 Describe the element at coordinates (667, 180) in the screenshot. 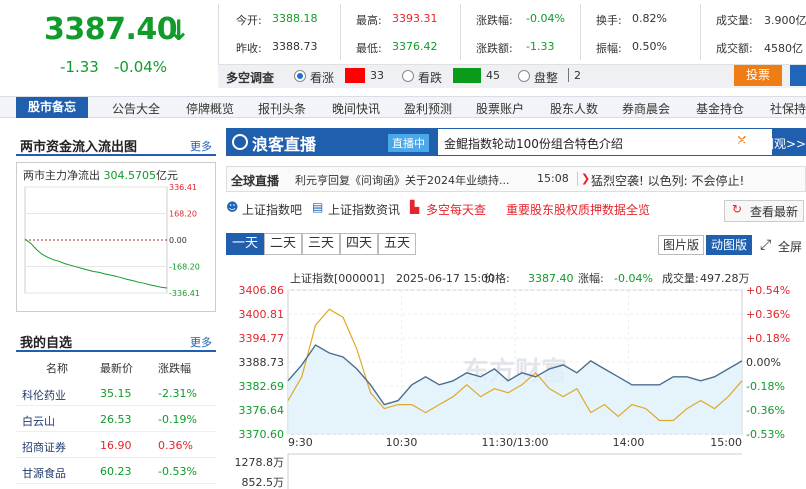

I see `global-live-text2: 猛烈空袭! 以色列: 不会停止!` at that location.